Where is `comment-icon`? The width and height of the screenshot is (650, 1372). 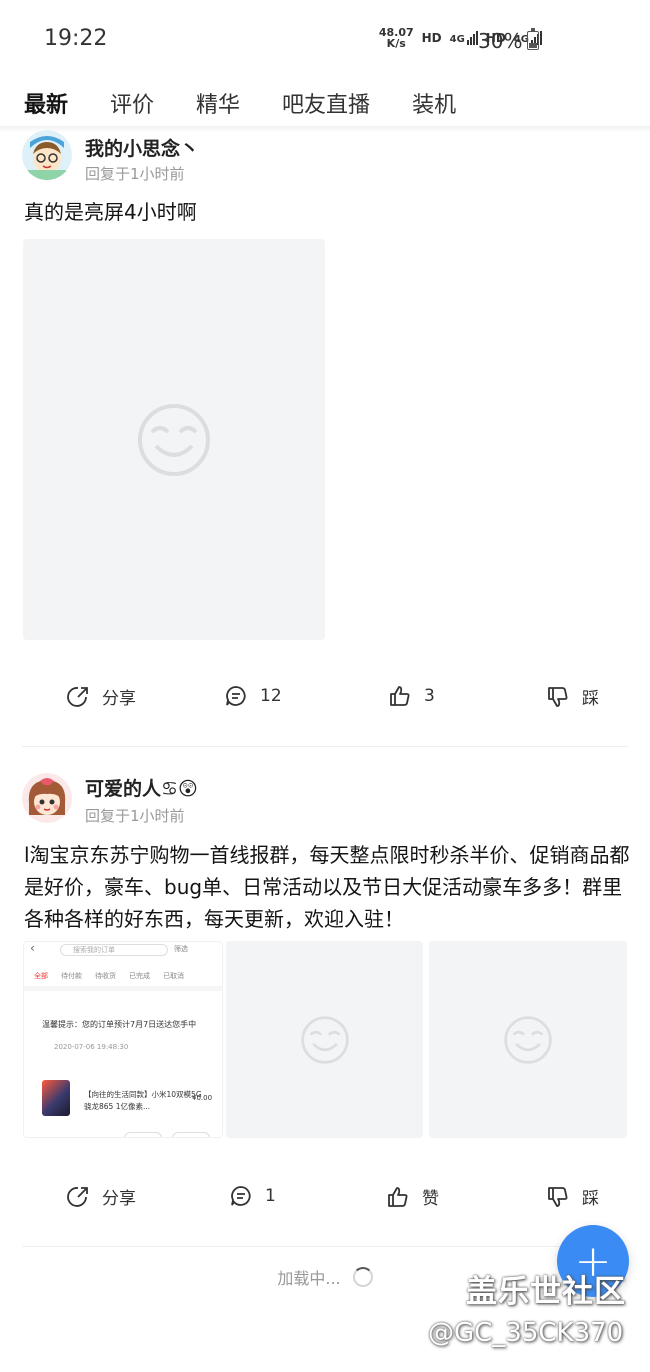
comment-icon is located at coordinates (241, 1196).